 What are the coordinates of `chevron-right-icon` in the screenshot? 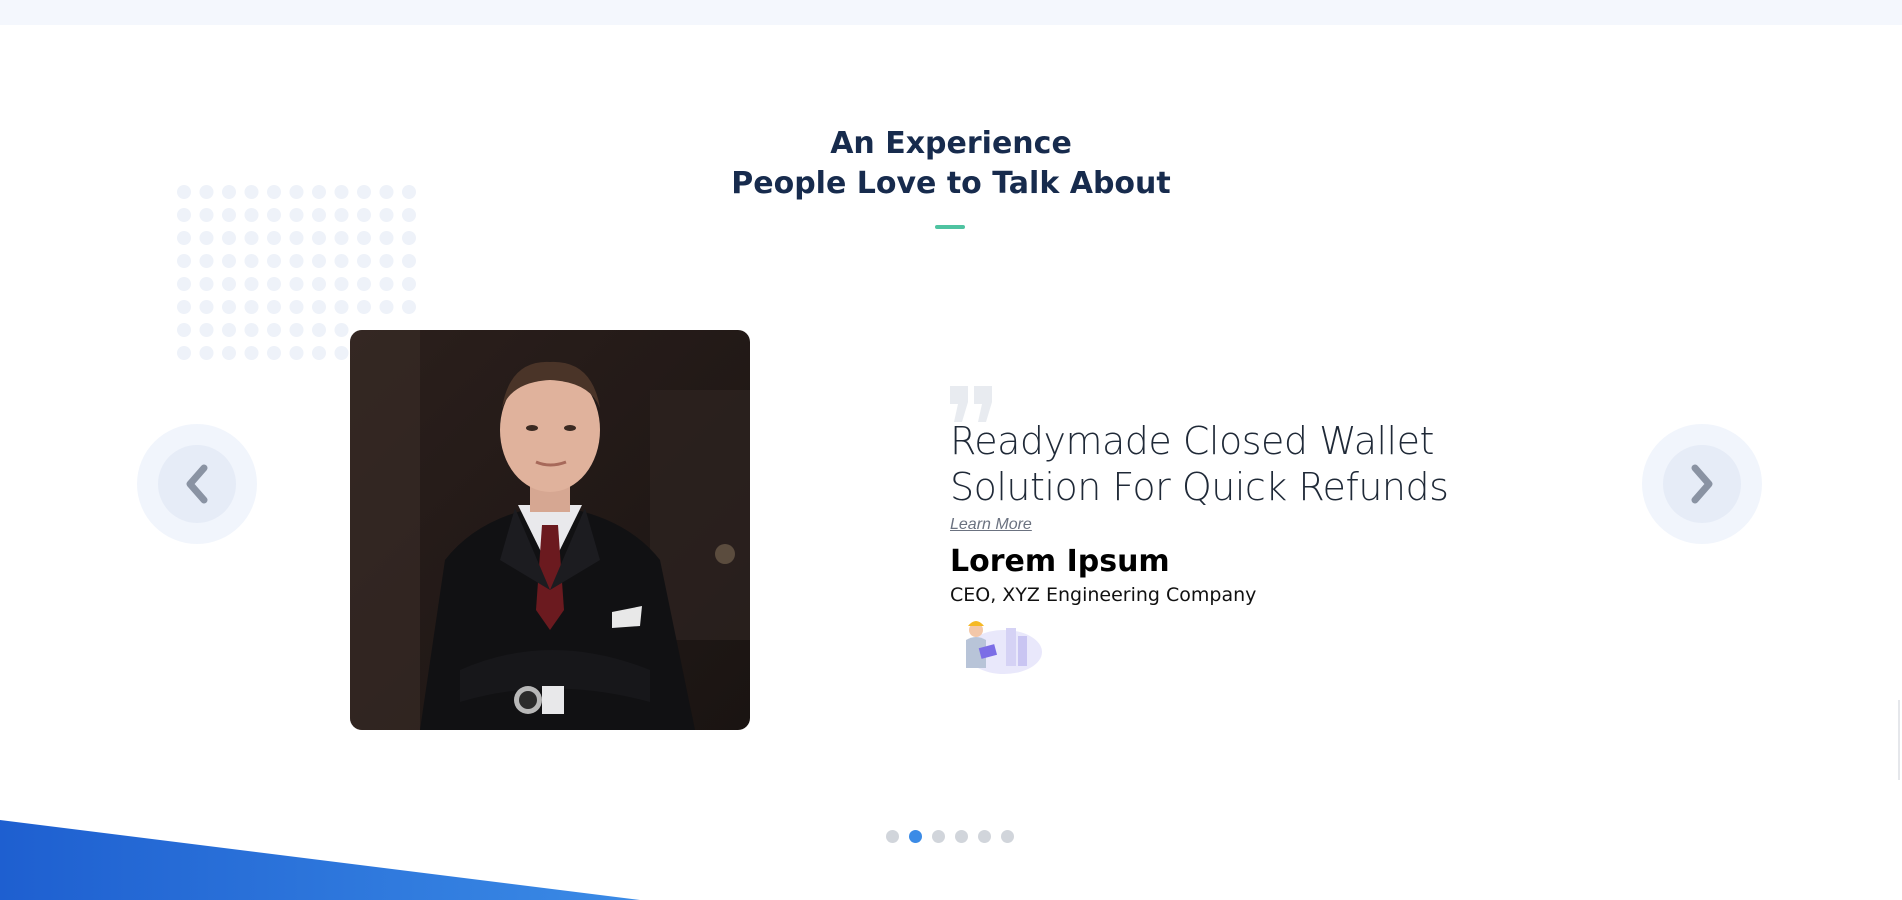 It's located at (1702, 484).